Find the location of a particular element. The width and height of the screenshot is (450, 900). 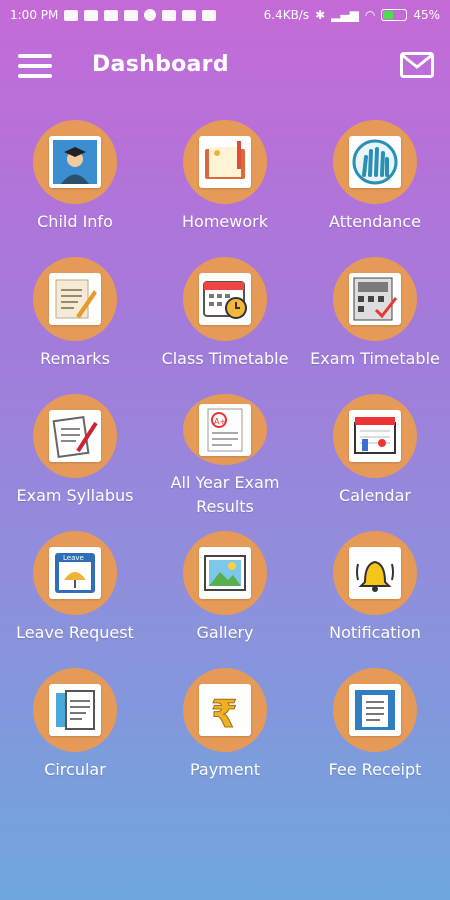

rupee-icon: ₹ is located at coordinates (225, 710).